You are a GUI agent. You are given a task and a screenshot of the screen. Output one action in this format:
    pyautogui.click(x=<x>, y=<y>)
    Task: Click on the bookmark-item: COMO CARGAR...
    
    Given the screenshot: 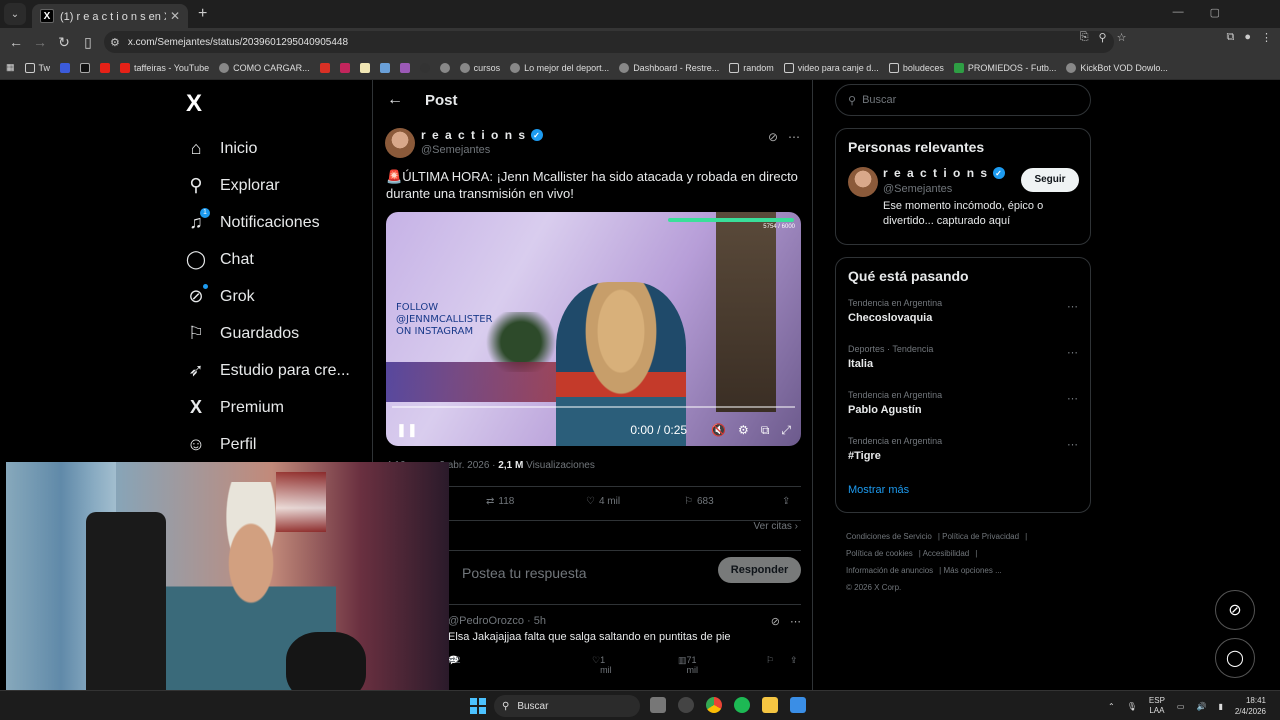 What is the action you would take?
    pyautogui.click(x=264, y=67)
    